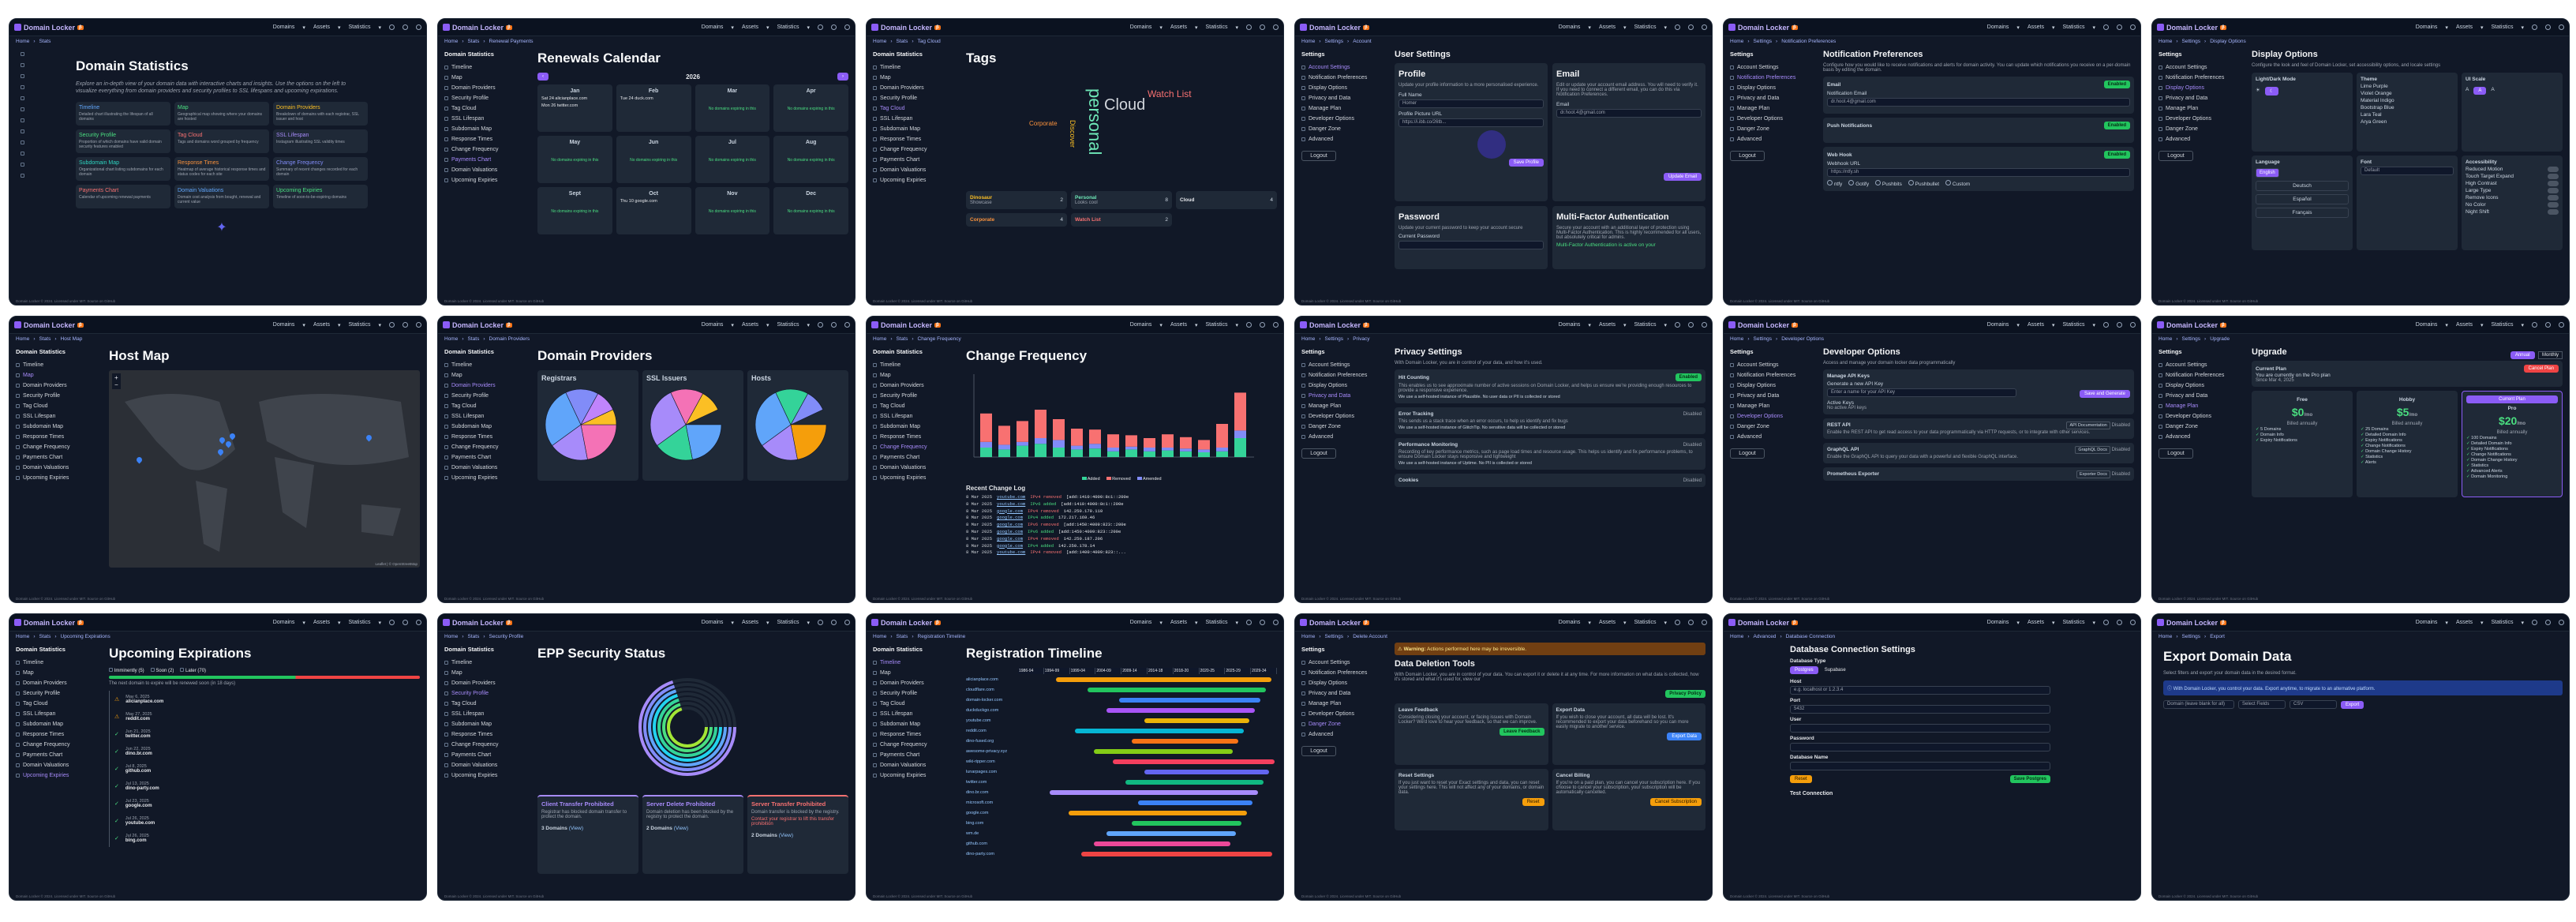 Image resolution: width=2576 pixels, height=922 pixels. What do you see at coordinates (484, 406) in the screenshot?
I see `sidebar-item: Tag Cloud` at bounding box center [484, 406].